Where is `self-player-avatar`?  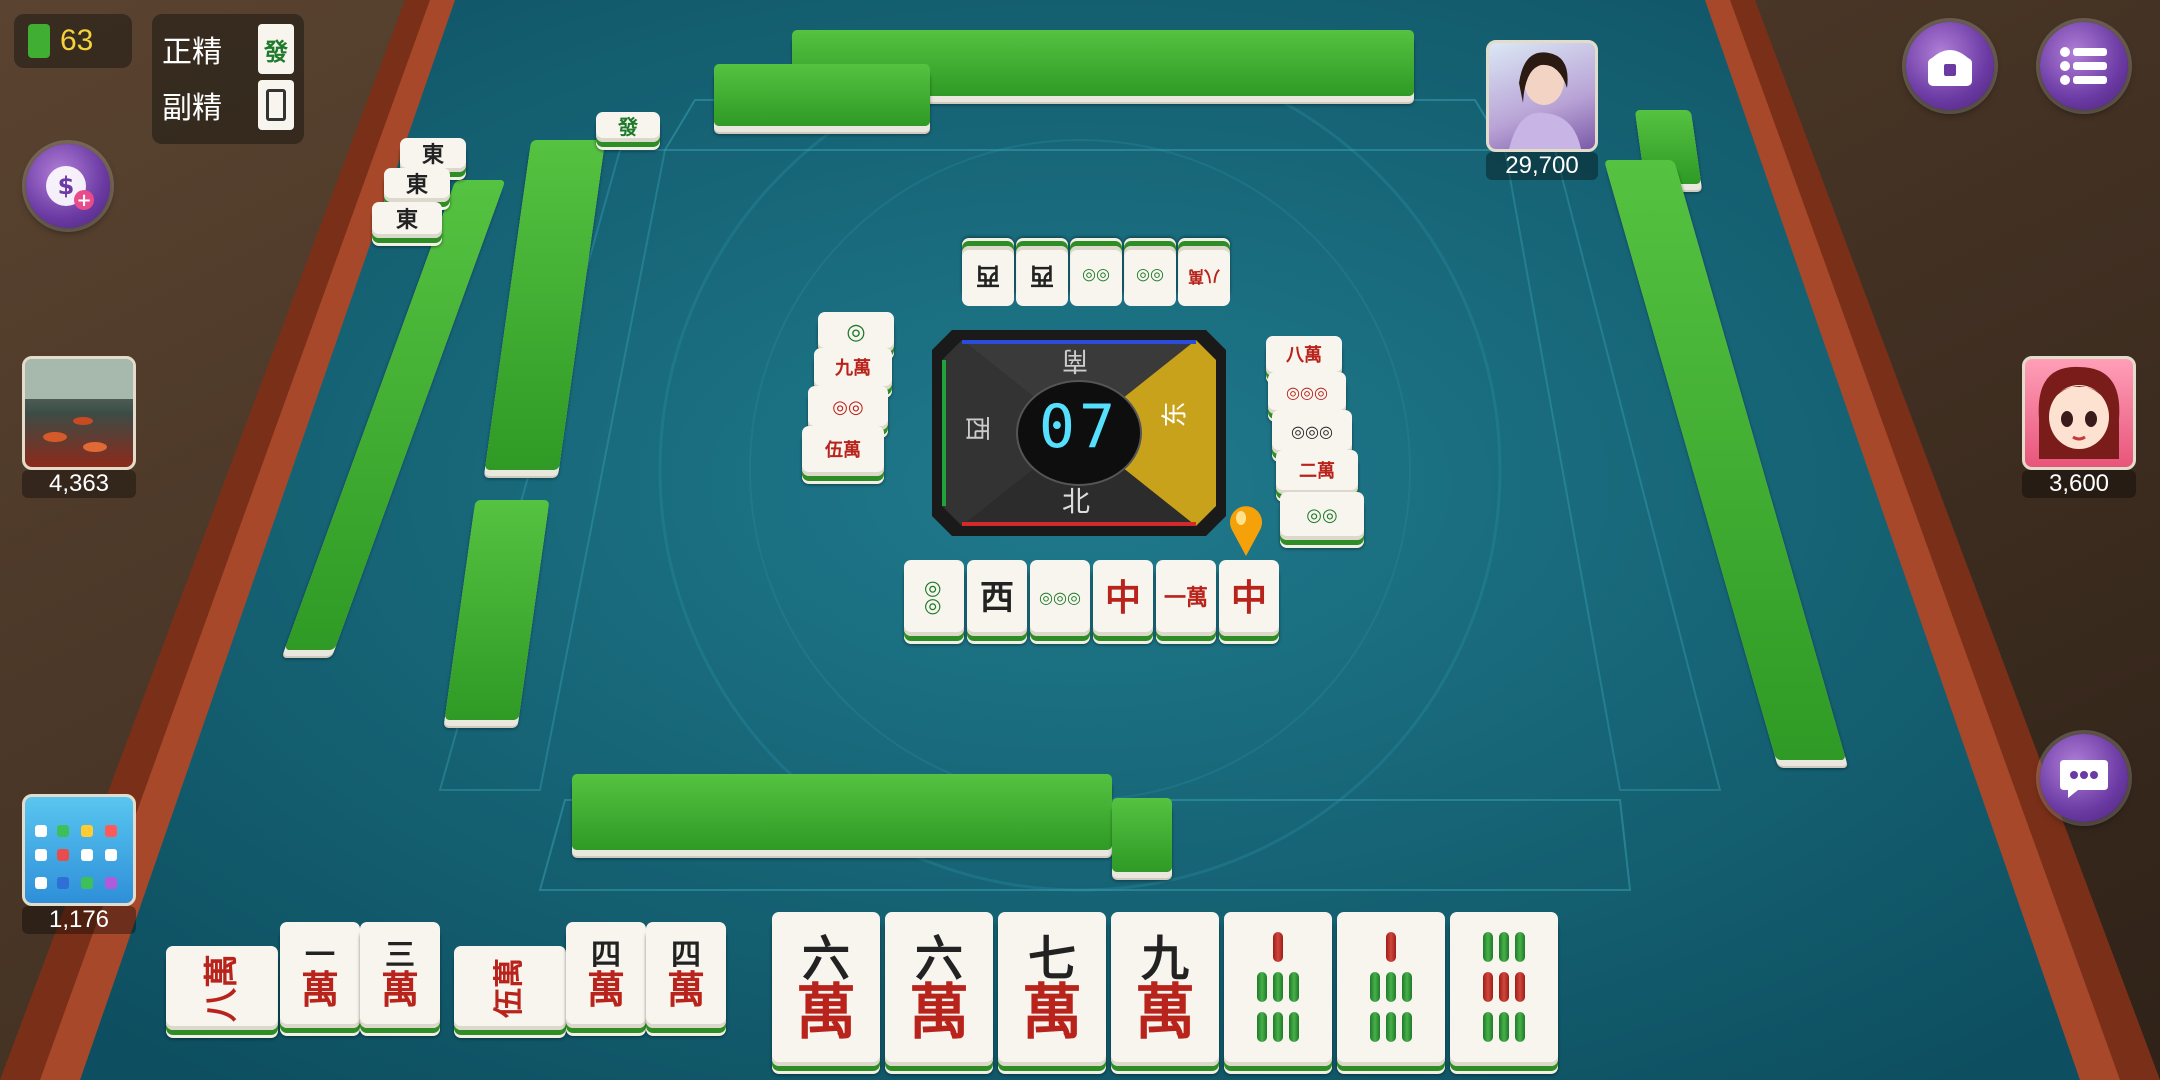
self-player-avatar is located at coordinates (79, 850).